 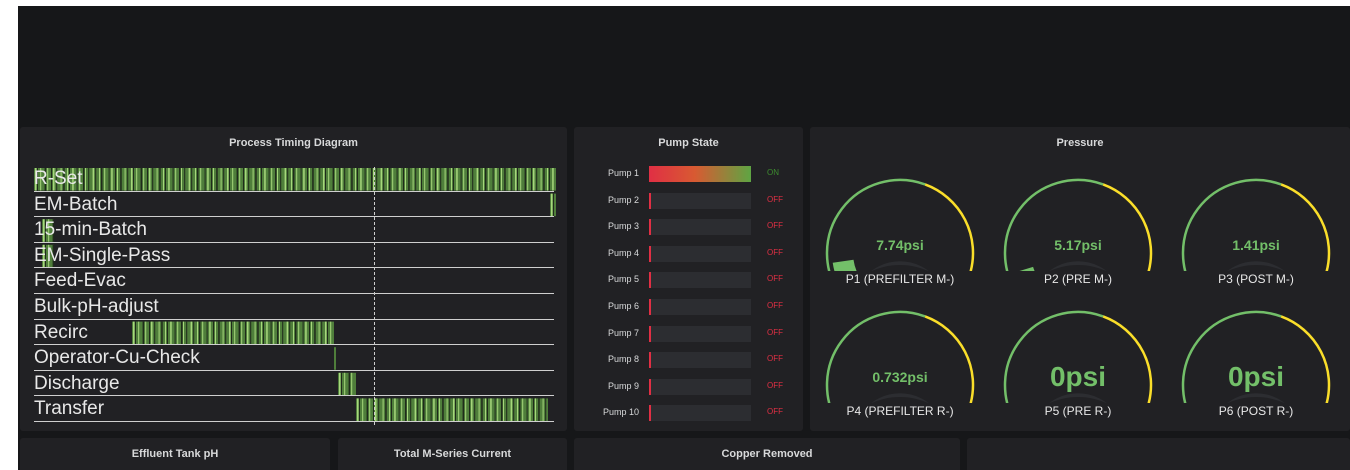 I want to click on gauge-label: P2 (PRE M-), so click(x=1077, y=279).